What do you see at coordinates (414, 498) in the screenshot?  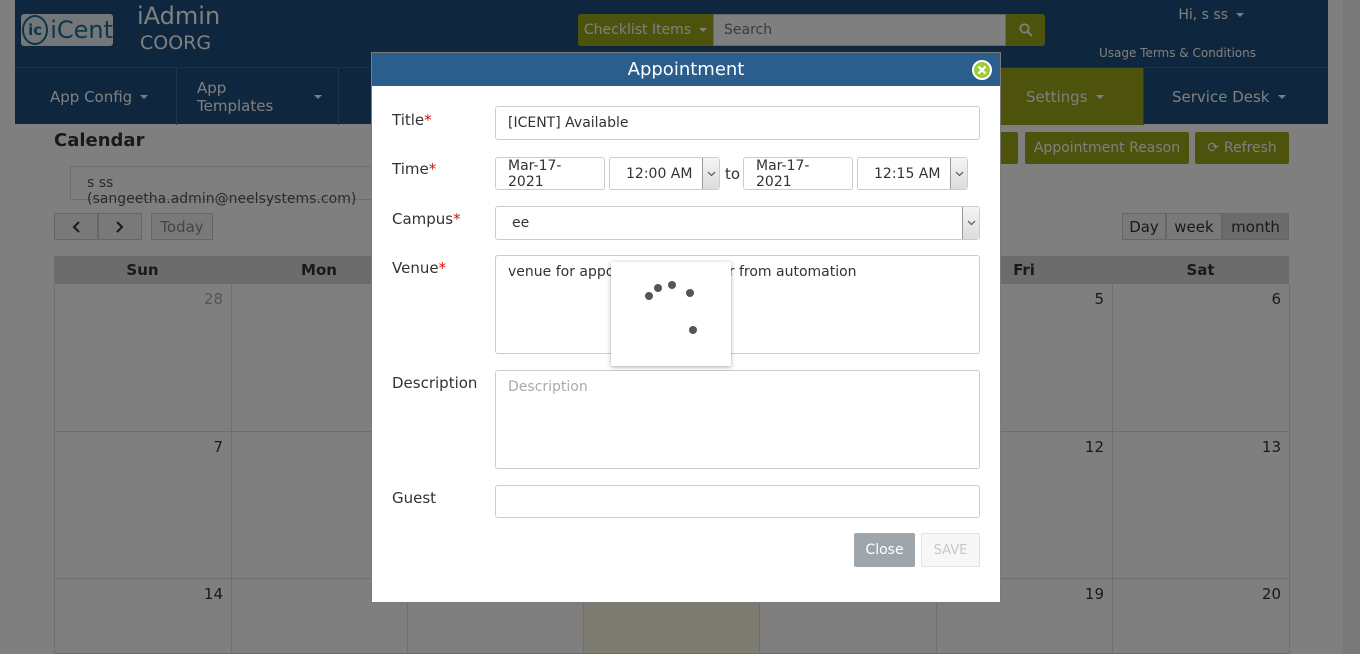 I see `guest-label: Guest` at bounding box center [414, 498].